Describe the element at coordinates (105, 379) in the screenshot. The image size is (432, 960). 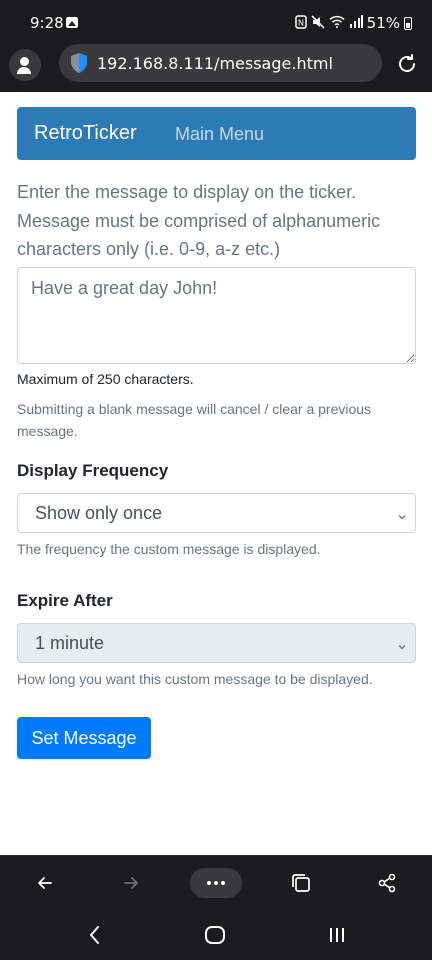
I see `max-chars-note: Maximum of 250 characters.` at that location.